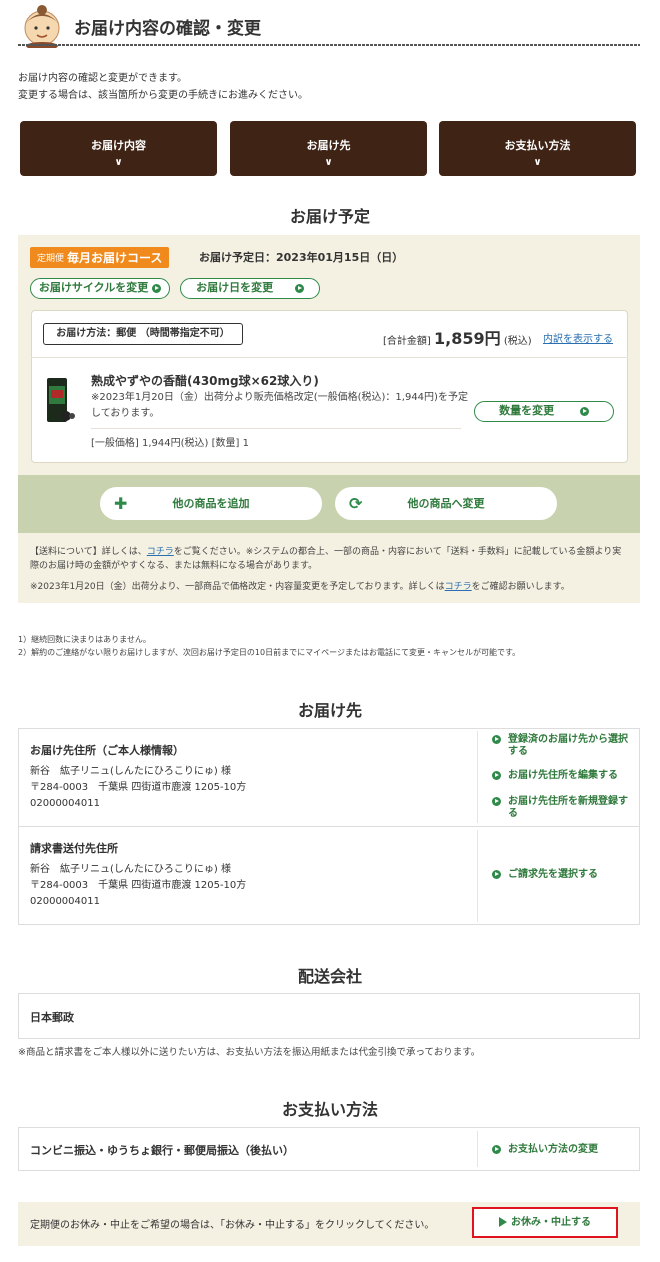  What do you see at coordinates (356, 503) in the screenshot?
I see `refresh-icon: ⟳` at bounding box center [356, 503].